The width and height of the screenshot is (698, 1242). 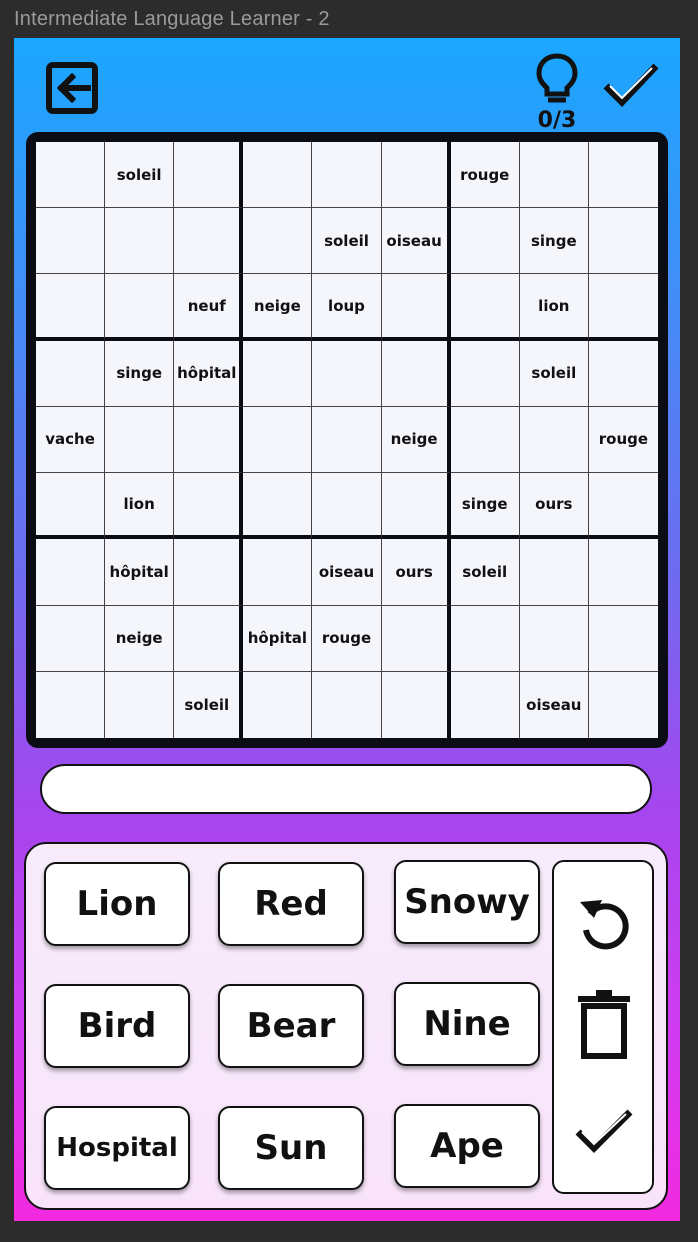 What do you see at coordinates (604, 1024) in the screenshot?
I see `delete-button` at bounding box center [604, 1024].